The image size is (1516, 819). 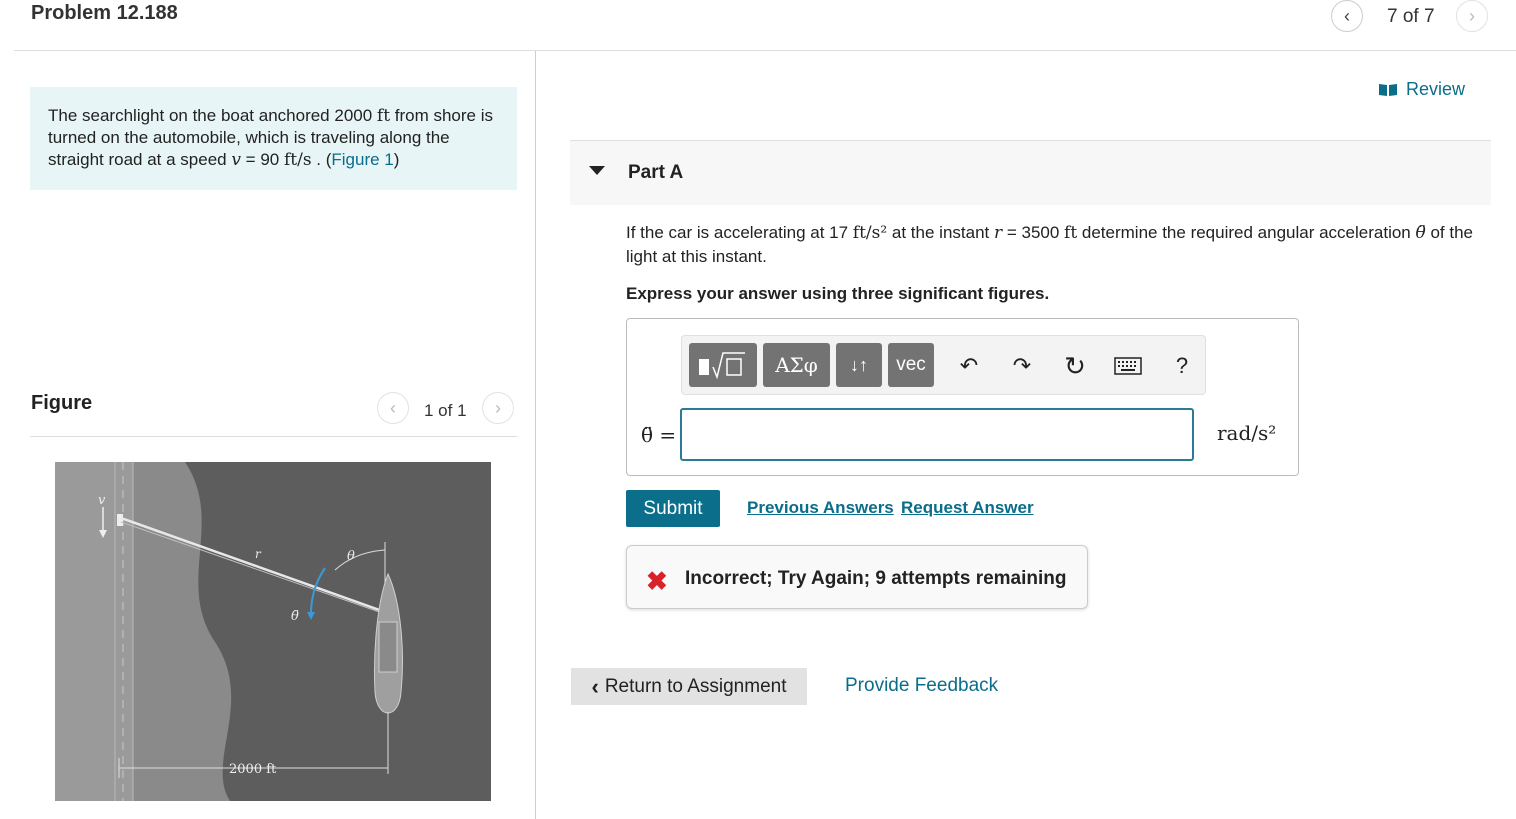 I want to click on figure-heading: Figure, so click(x=62, y=403).